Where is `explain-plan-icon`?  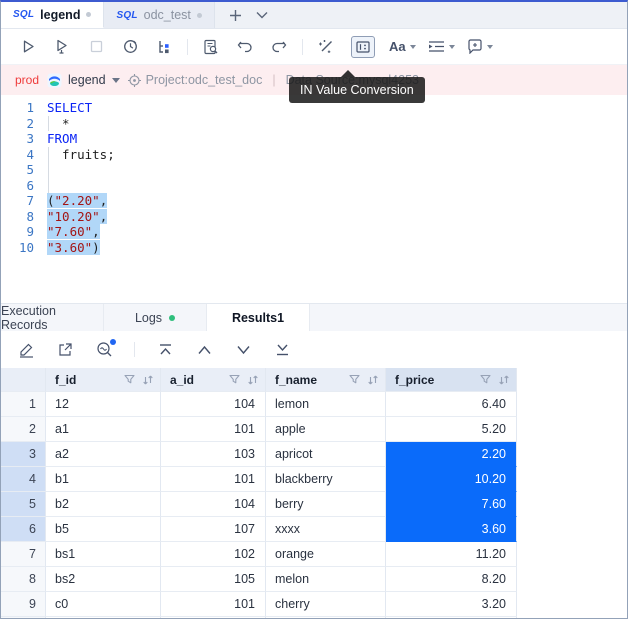 explain-plan-icon is located at coordinates (211, 47).